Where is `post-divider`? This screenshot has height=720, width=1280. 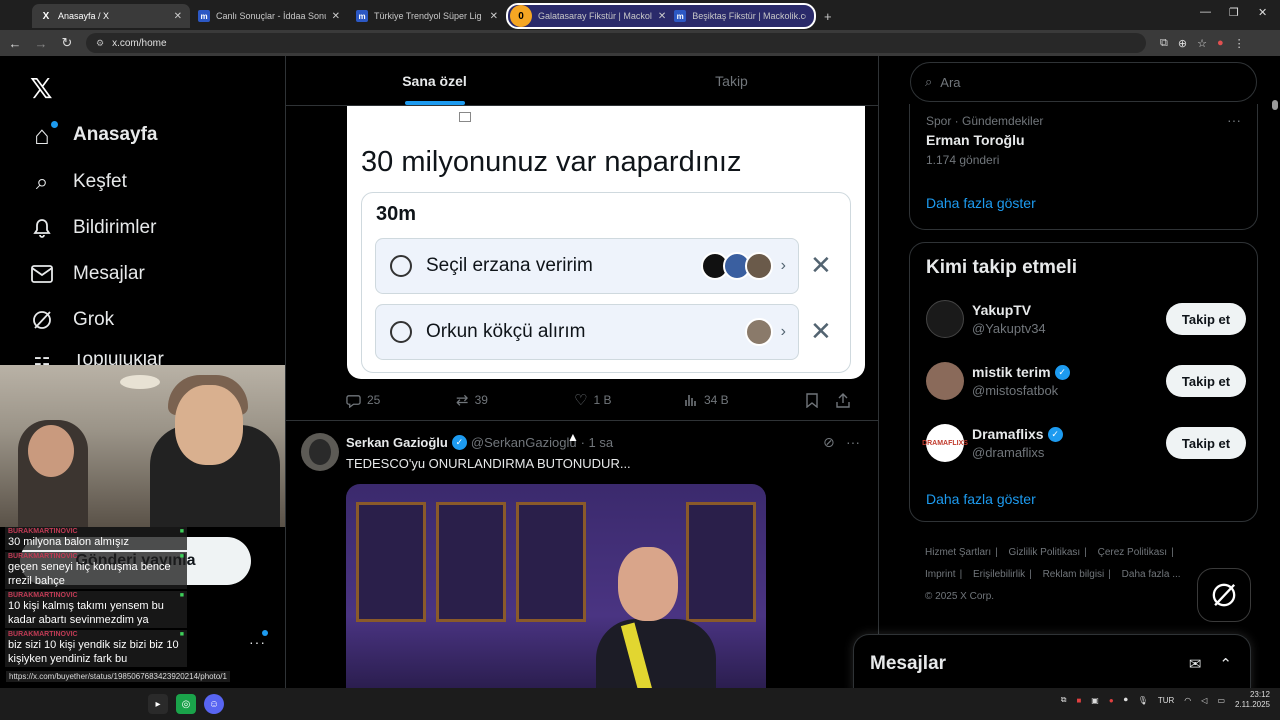 post-divider is located at coordinates (582, 420).